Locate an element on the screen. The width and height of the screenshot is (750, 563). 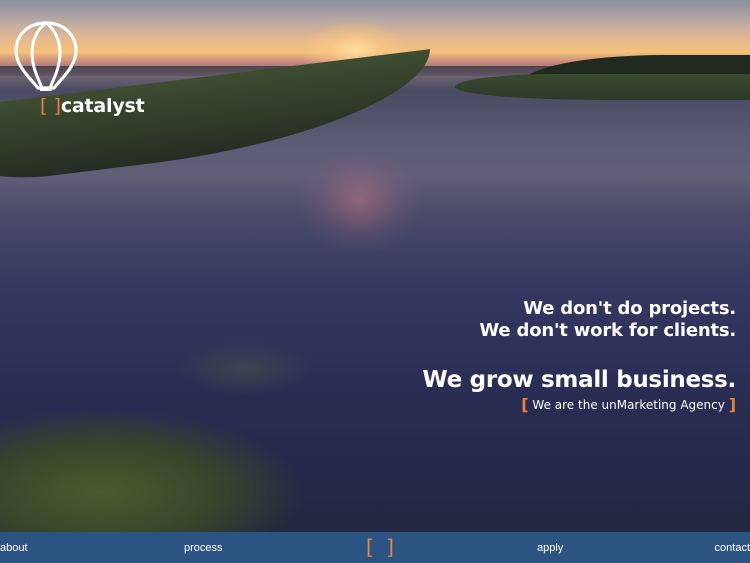
subline-text: We are the unMarketing Agency is located at coordinates (628, 405).